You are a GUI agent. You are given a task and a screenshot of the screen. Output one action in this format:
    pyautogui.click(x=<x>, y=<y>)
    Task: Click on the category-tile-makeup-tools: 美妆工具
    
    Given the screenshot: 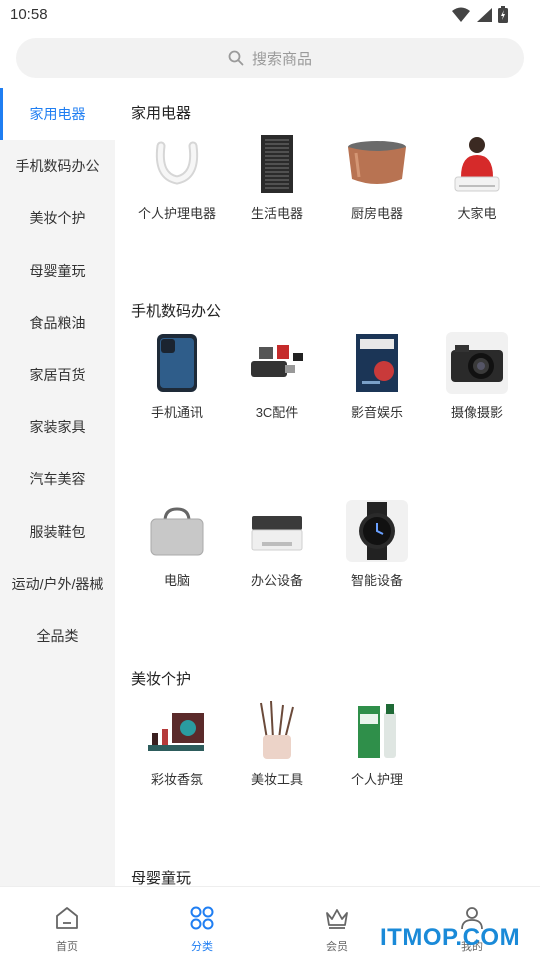 What is the action you would take?
    pyautogui.click(x=277, y=743)
    